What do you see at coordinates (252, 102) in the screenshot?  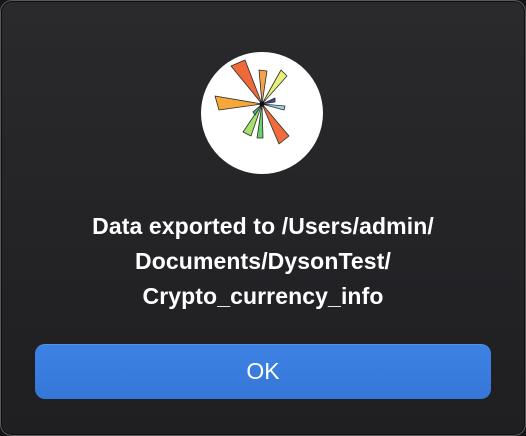 I see `pinwheel-chart-icon` at bounding box center [252, 102].